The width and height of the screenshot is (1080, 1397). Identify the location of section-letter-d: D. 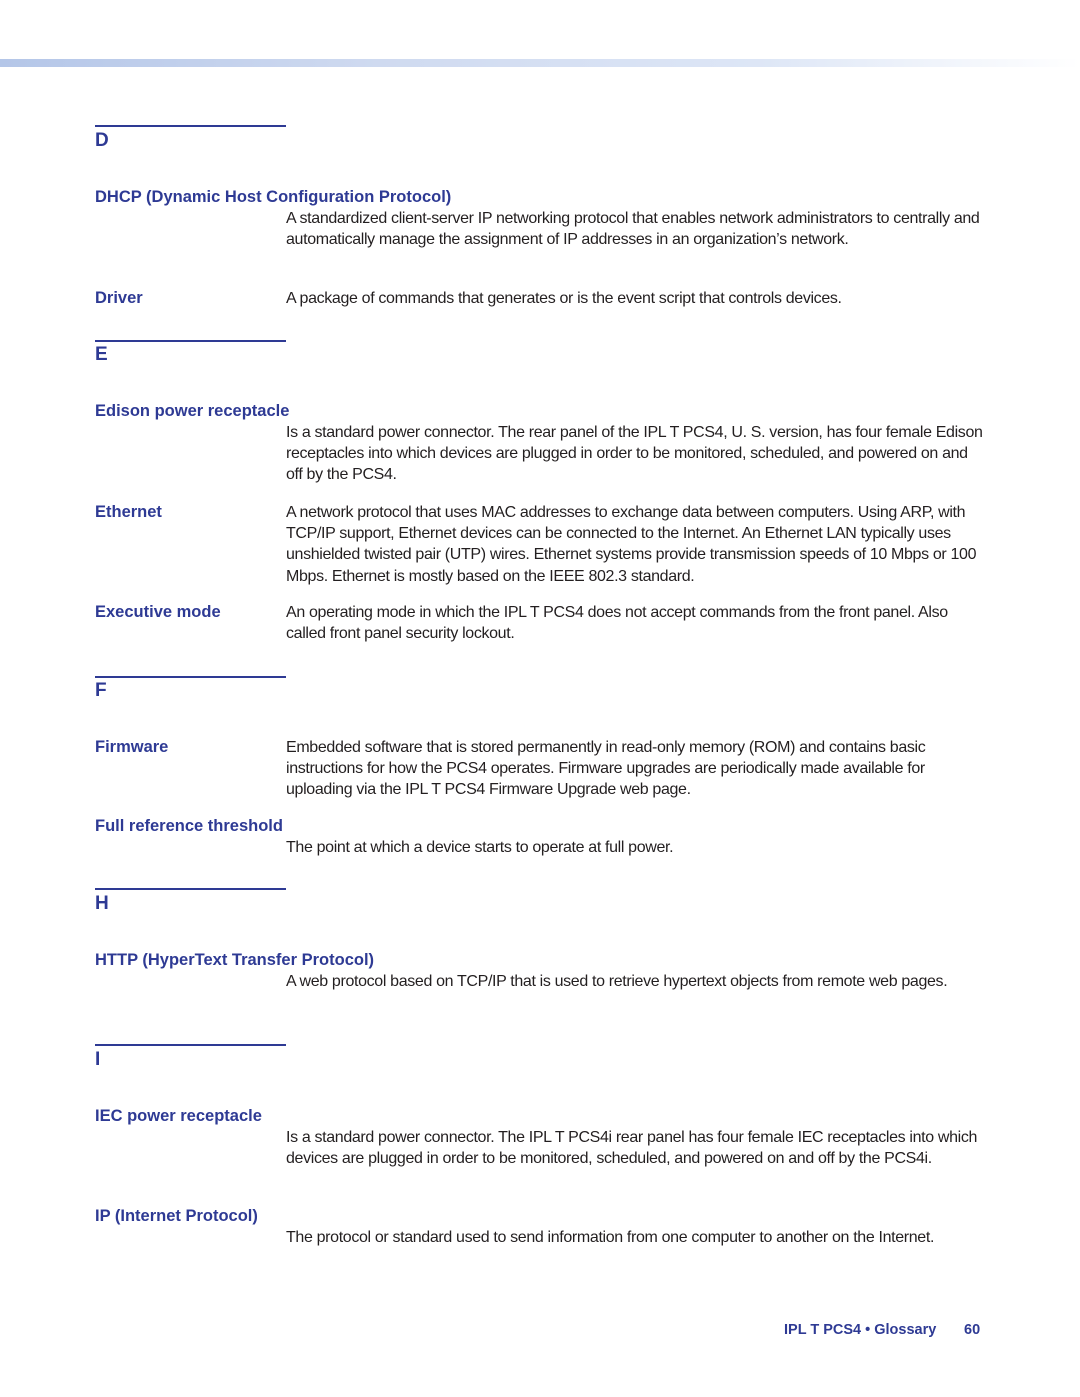
(102, 140).